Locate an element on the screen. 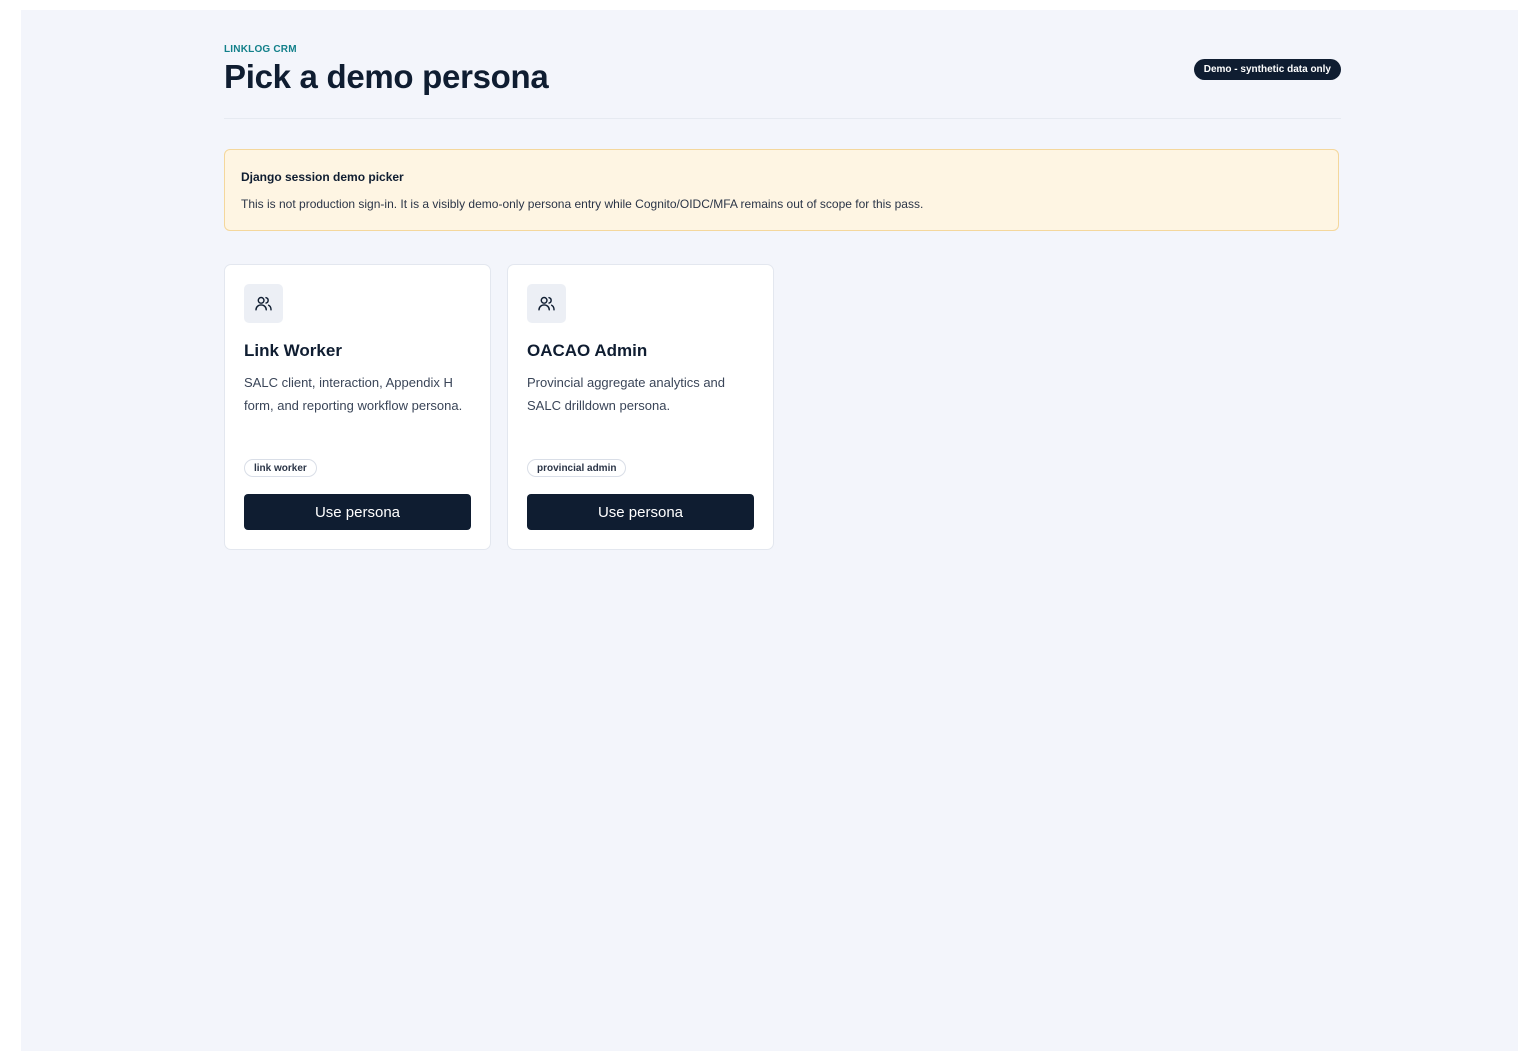  persona-role-tag: provincial admin is located at coordinates (577, 468).